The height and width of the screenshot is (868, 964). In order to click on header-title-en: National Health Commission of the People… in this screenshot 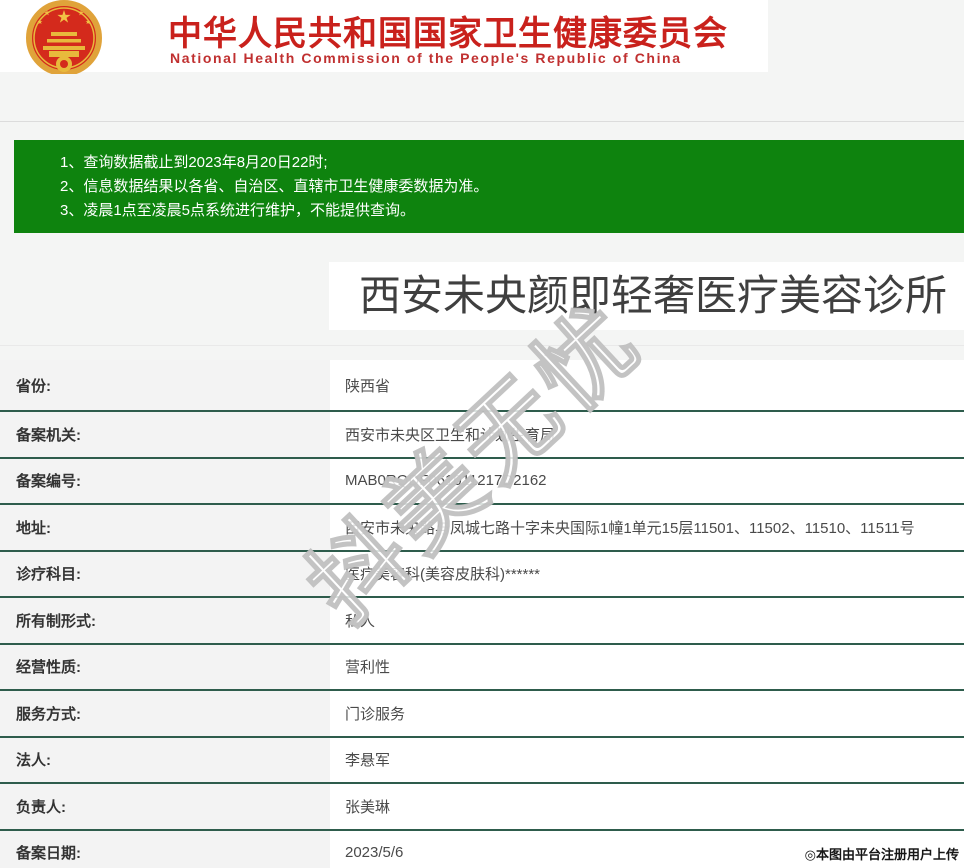, I will do `click(426, 58)`.